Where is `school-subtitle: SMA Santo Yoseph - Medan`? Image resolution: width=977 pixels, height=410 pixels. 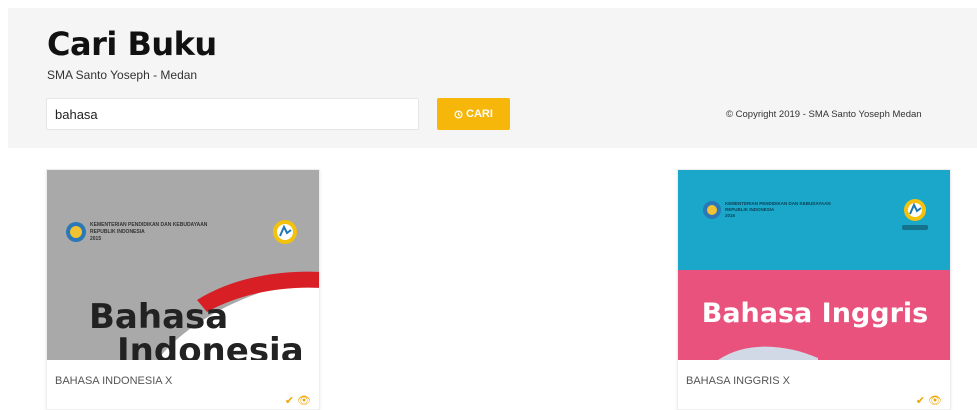
school-subtitle: SMA Santo Yoseph - Medan is located at coordinates (122, 75).